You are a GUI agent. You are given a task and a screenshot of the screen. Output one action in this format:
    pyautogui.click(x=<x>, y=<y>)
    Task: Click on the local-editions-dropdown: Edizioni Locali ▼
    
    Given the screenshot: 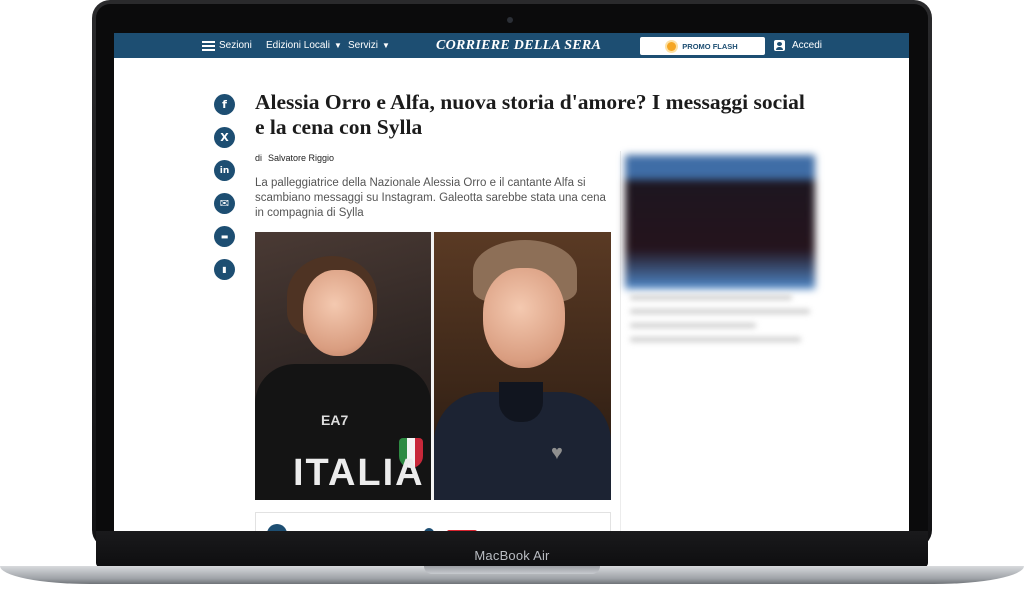 What is the action you would take?
    pyautogui.click(x=304, y=45)
    